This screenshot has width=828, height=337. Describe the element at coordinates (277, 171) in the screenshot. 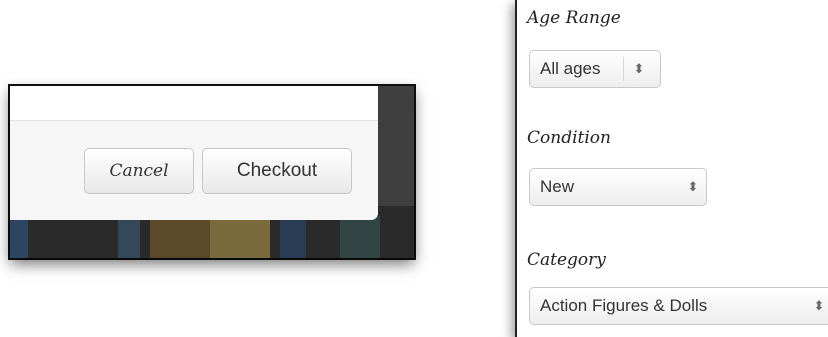

I see `checkout-button: Checkout` at that location.